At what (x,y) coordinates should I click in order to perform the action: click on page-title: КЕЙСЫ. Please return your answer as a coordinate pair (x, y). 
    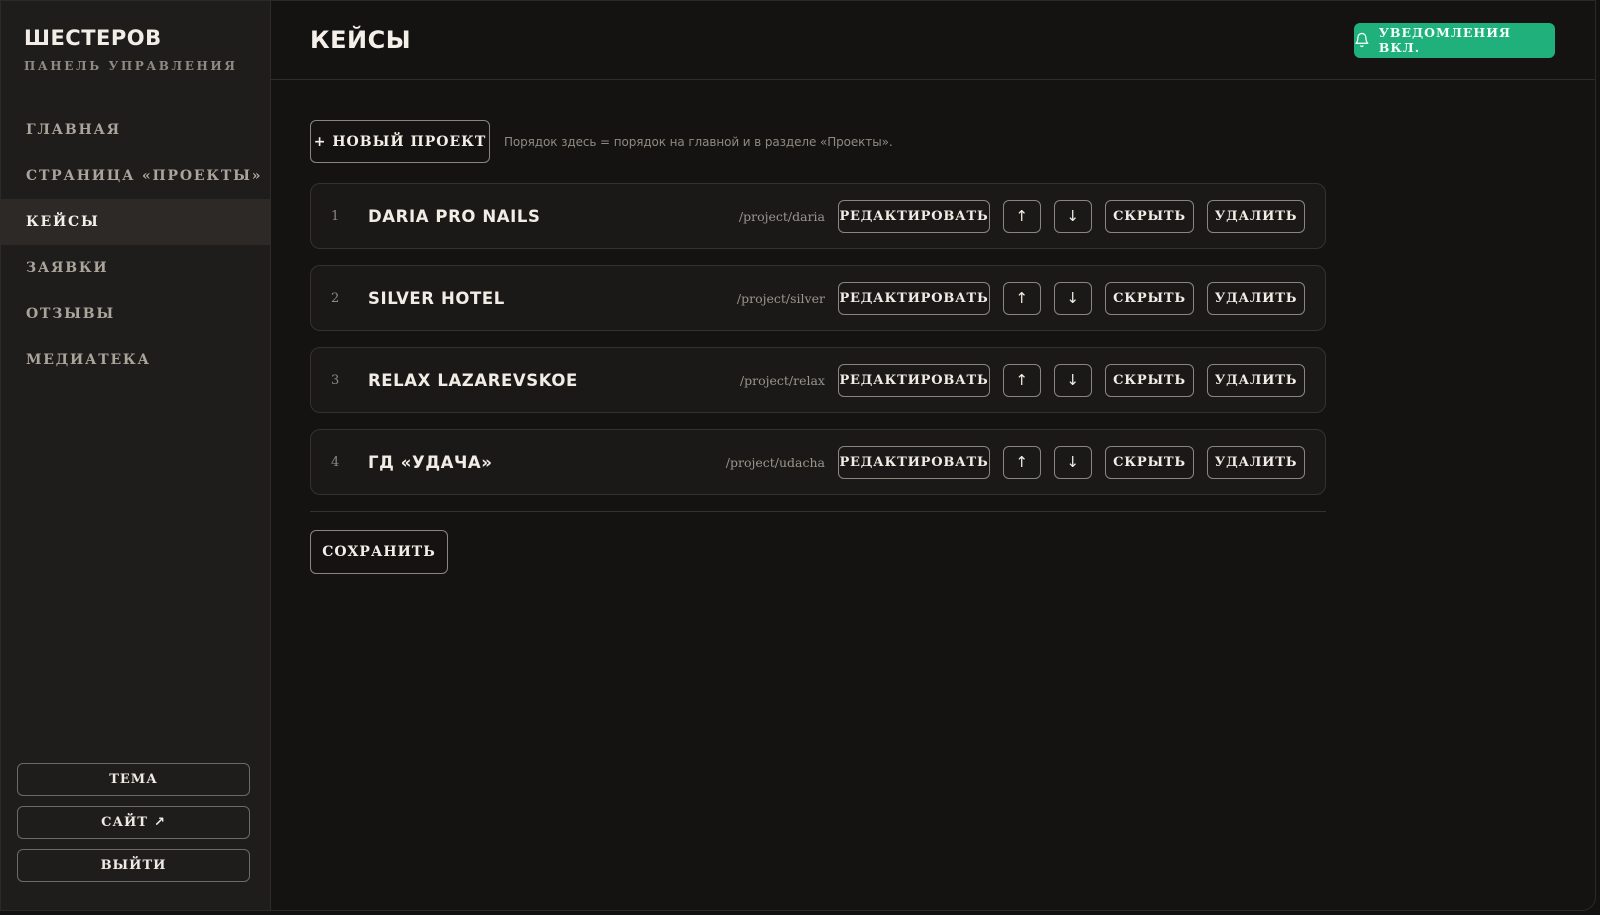
    Looking at the image, I should click on (361, 40).